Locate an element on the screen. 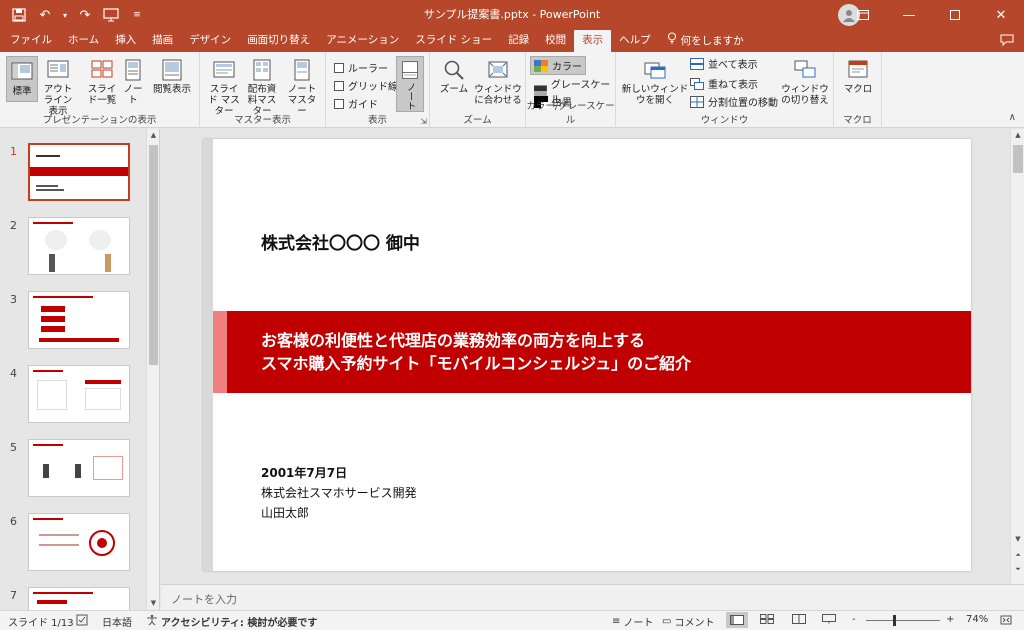 This screenshot has height=630, width=1024. slide-master-button: スライド マスター is located at coordinates (224, 87).